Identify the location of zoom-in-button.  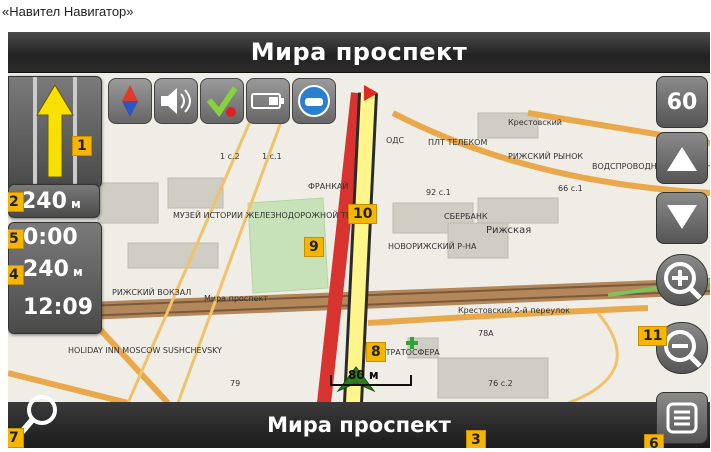
(682, 280).